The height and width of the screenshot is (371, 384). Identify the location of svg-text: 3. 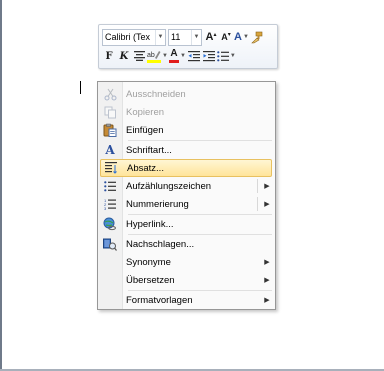
(105, 208).